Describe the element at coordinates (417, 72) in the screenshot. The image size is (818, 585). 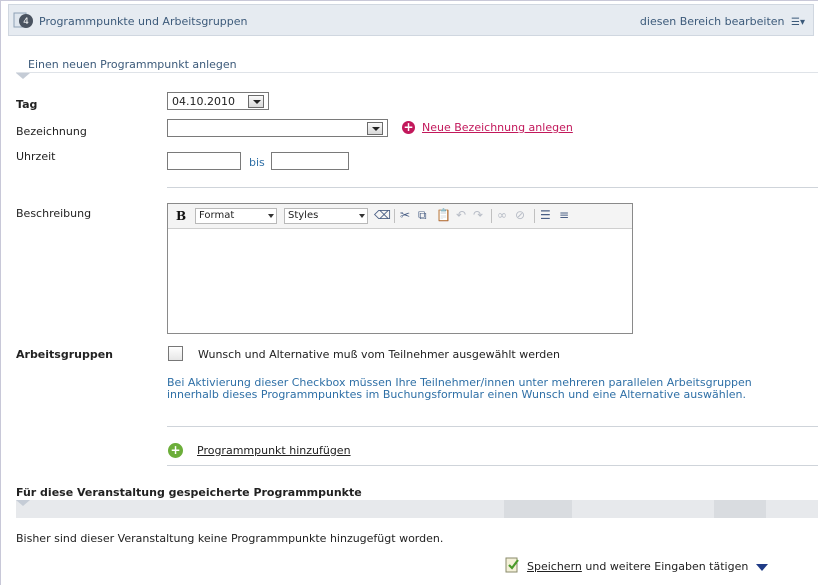
I see `subheading-divider` at that location.